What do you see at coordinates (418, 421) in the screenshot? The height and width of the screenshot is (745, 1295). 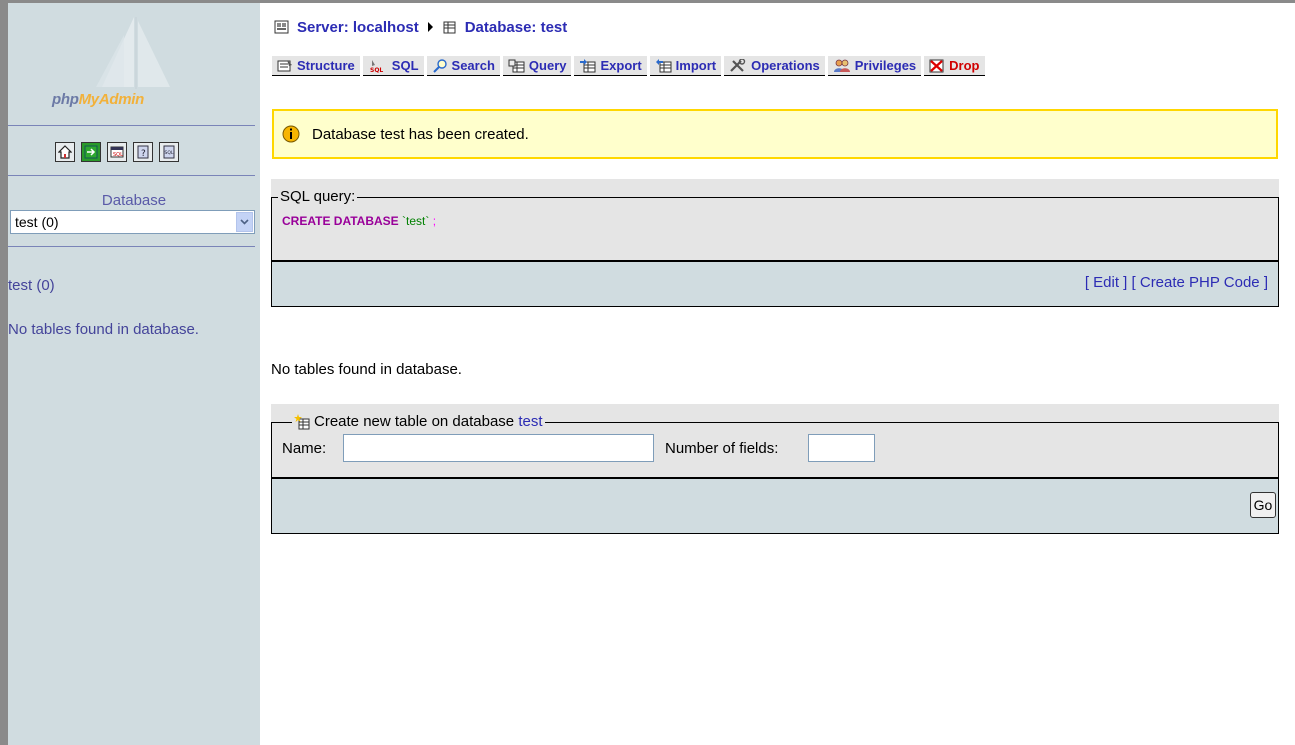 I see `create-table-legend: Create new table on database test` at bounding box center [418, 421].